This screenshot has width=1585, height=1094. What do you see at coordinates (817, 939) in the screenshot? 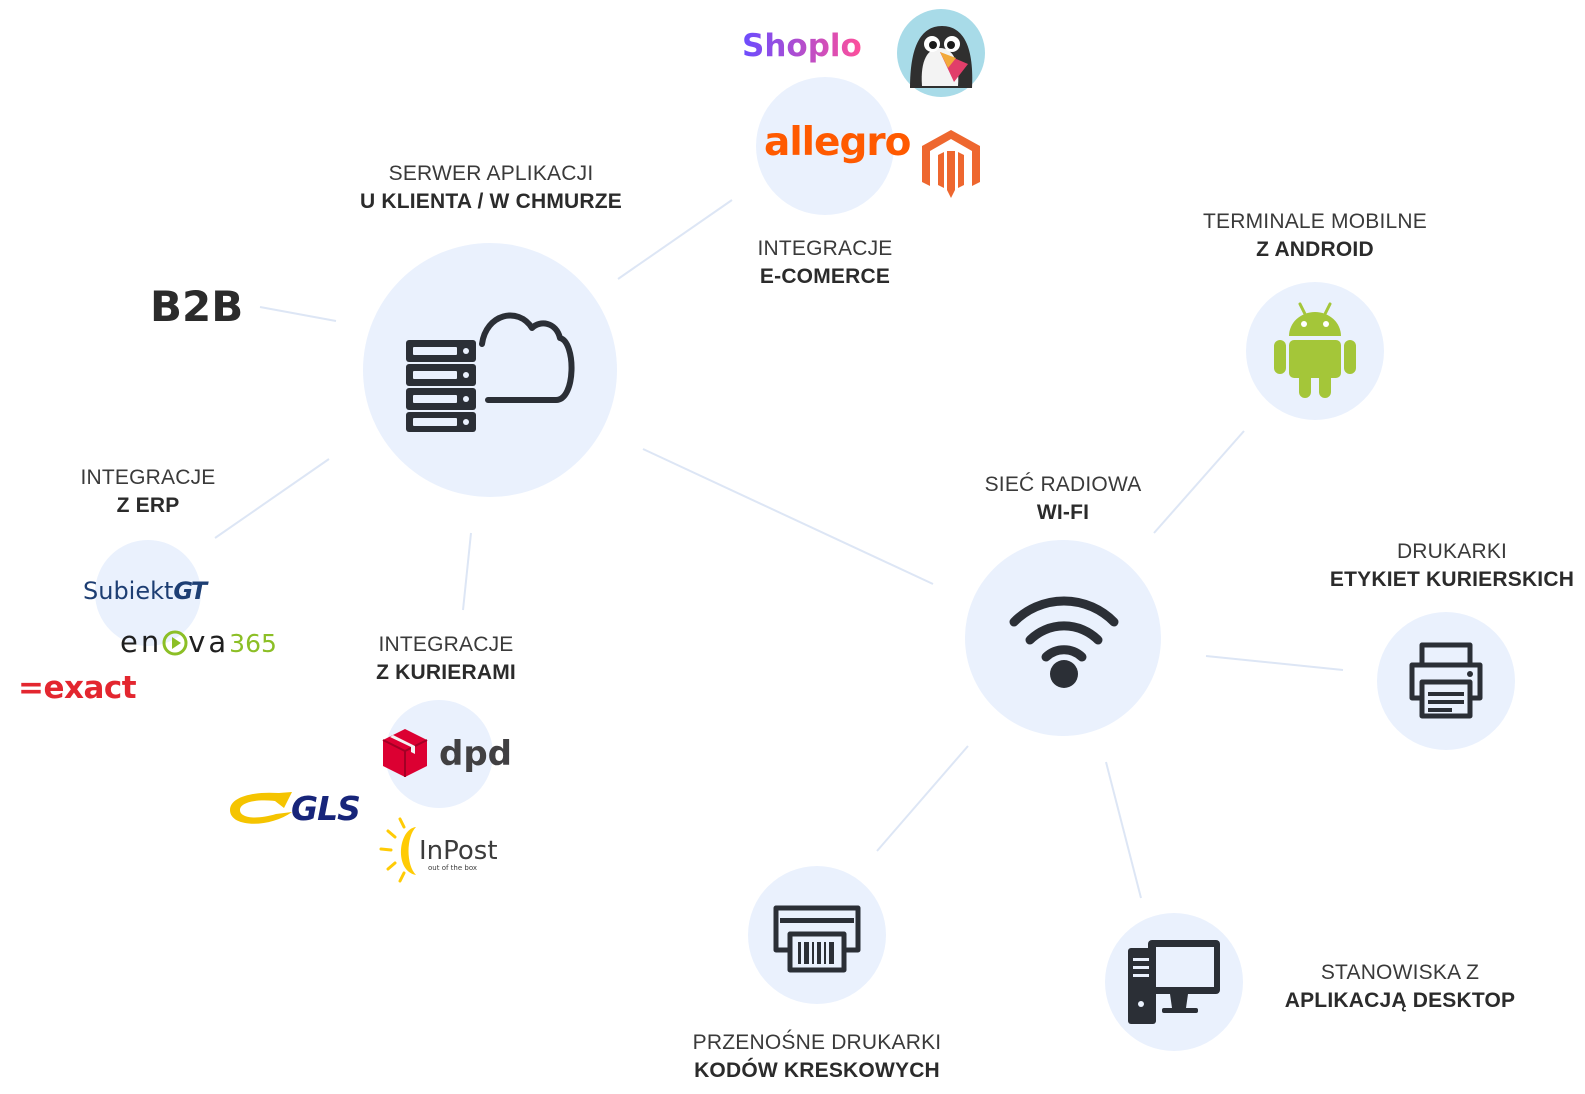
I see `barcode-printer-icon` at bounding box center [817, 939].